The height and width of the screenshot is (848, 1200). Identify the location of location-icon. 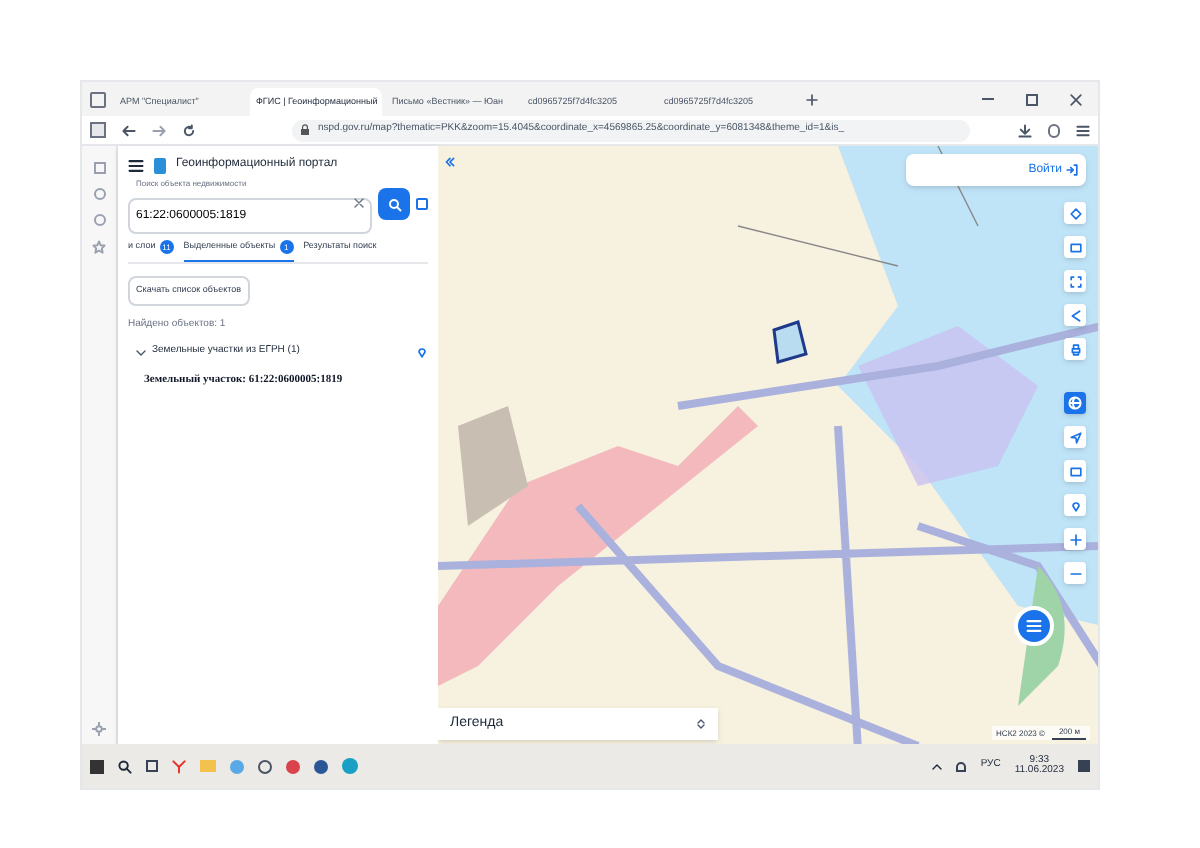
(422, 352).